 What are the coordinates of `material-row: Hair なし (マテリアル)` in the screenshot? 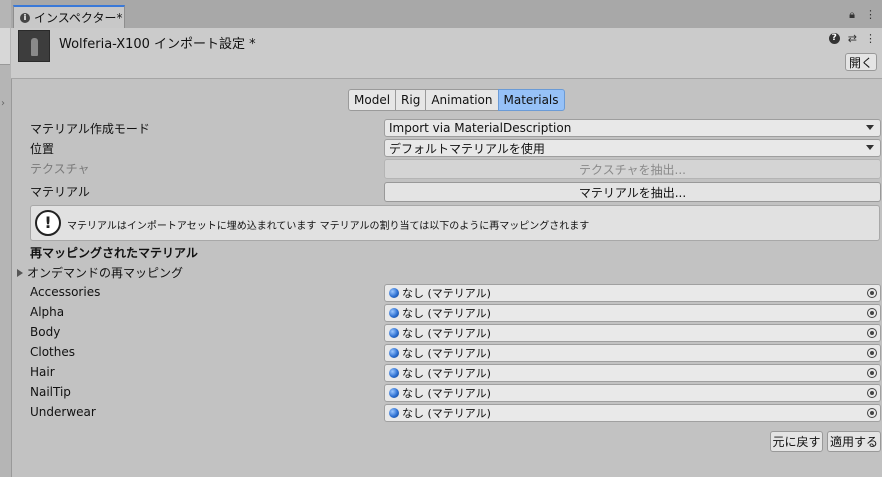 It's located at (456, 373).